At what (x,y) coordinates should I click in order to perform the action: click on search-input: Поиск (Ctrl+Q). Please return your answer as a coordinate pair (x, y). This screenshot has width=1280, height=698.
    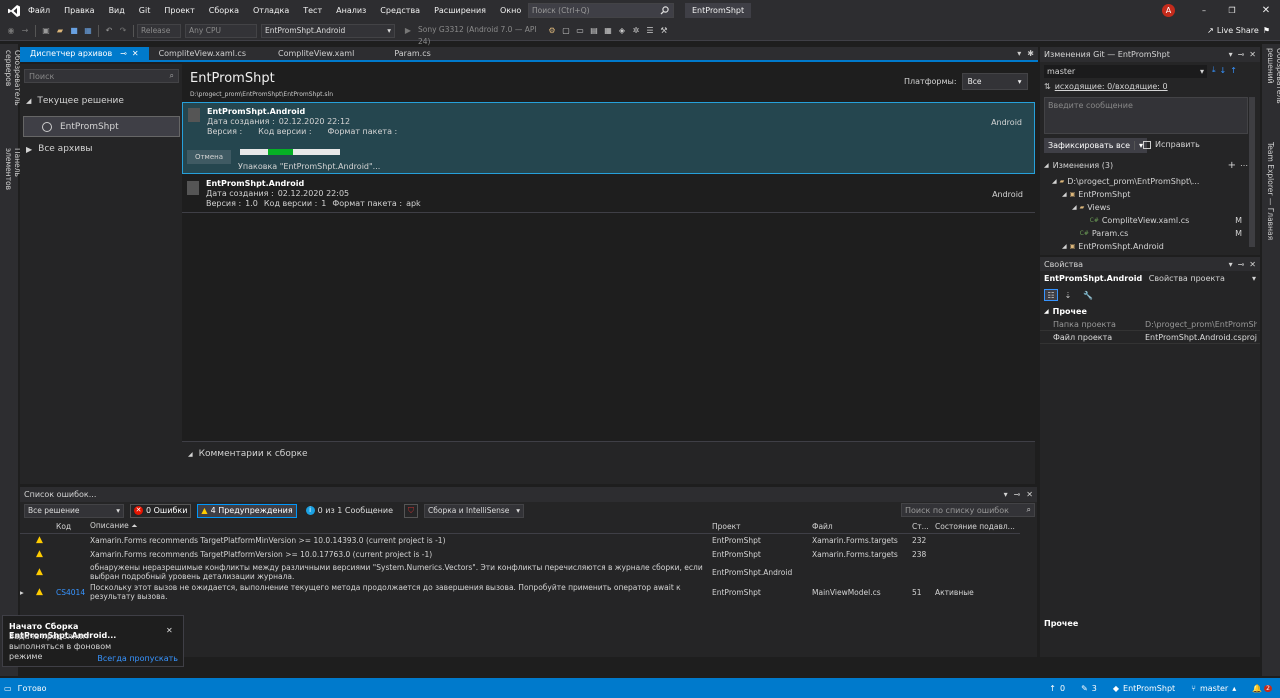
    Looking at the image, I should click on (601, 10).